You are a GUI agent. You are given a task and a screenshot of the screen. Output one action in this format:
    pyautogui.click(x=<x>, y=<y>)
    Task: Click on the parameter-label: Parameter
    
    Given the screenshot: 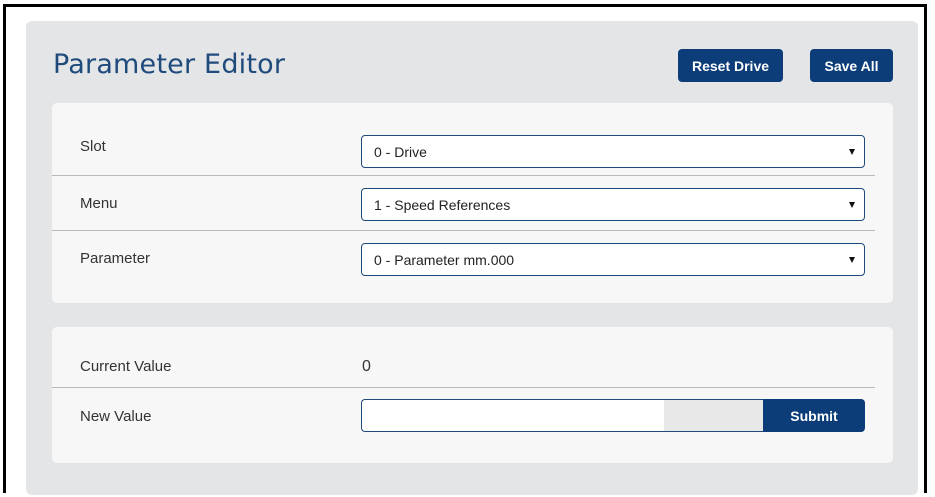 What is the action you would take?
    pyautogui.click(x=115, y=258)
    